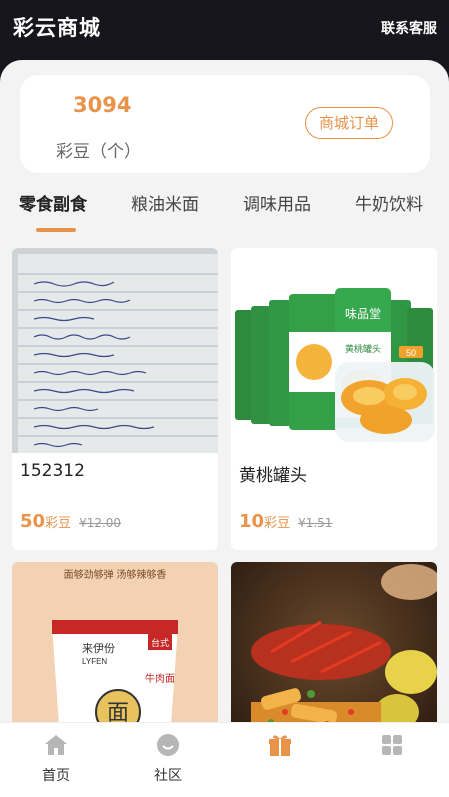 This screenshot has height=797, width=449. What do you see at coordinates (252, 521) in the screenshot?
I see `product-price: 10` at bounding box center [252, 521].